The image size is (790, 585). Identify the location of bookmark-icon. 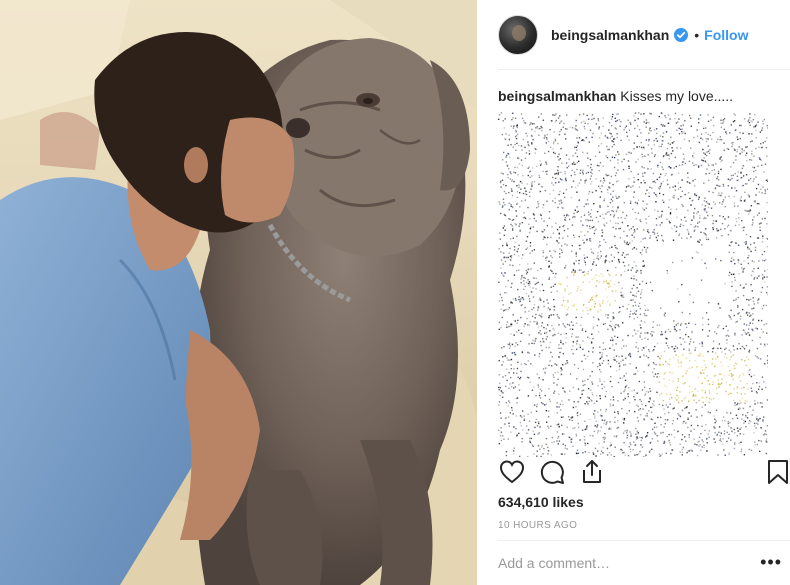
(777, 472).